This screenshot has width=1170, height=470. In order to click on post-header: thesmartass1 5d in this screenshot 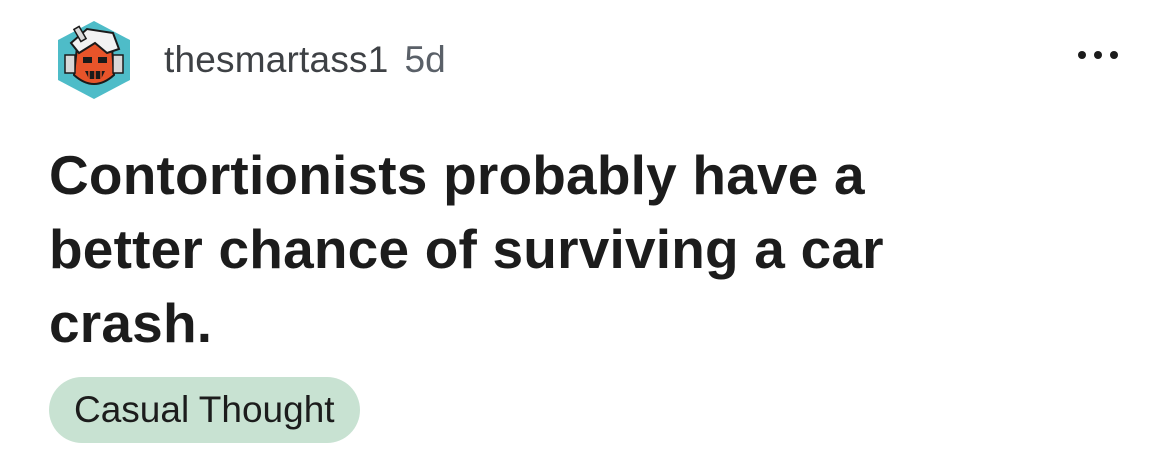, I will do `click(250, 60)`.